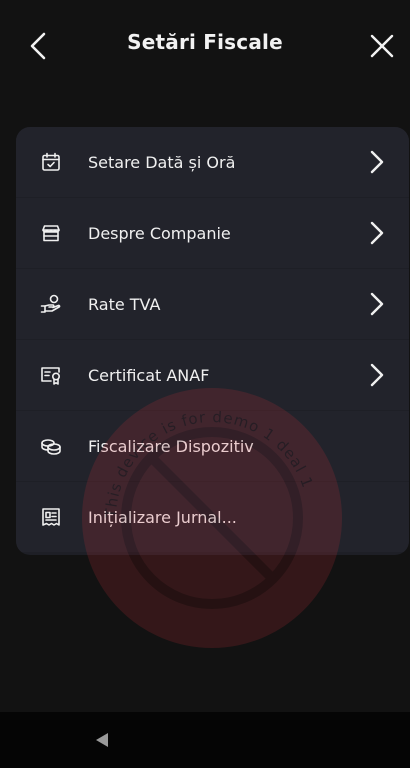  I want to click on close-icon, so click(382, 46).